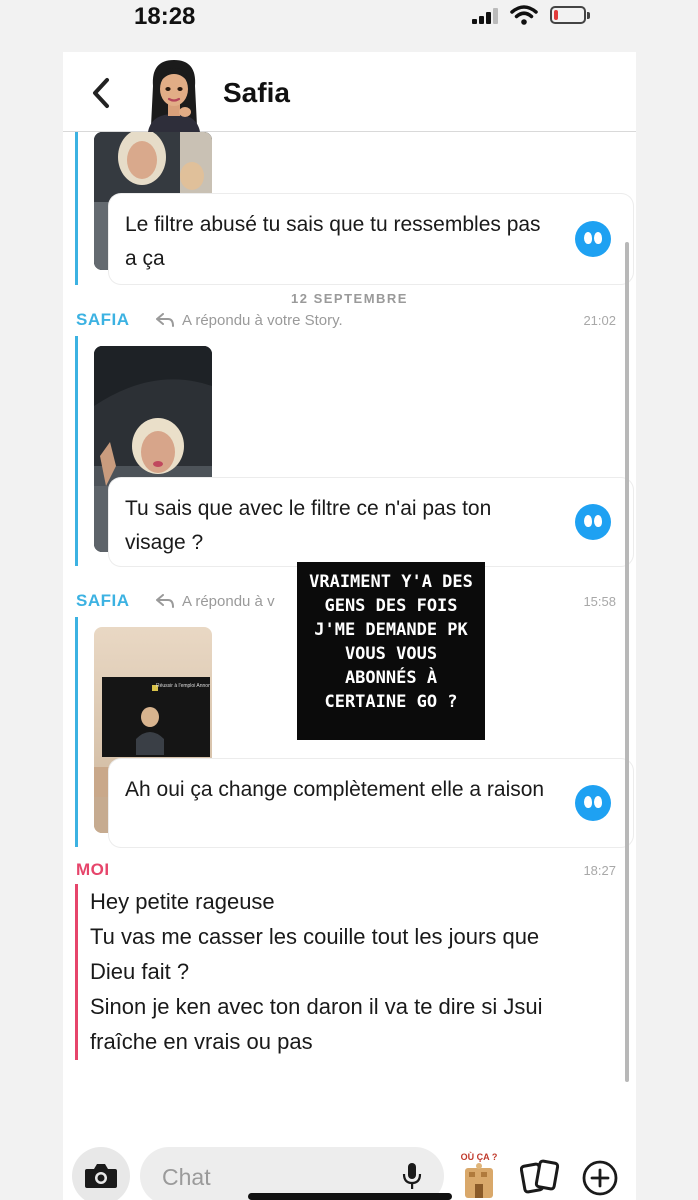 The width and height of the screenshot is (698, 1200). What do you see at coordinates (201, 1041) in the screenshot?
I see `message-line: fraîche en vrais ou pas` at bounding box center [201, 1041].